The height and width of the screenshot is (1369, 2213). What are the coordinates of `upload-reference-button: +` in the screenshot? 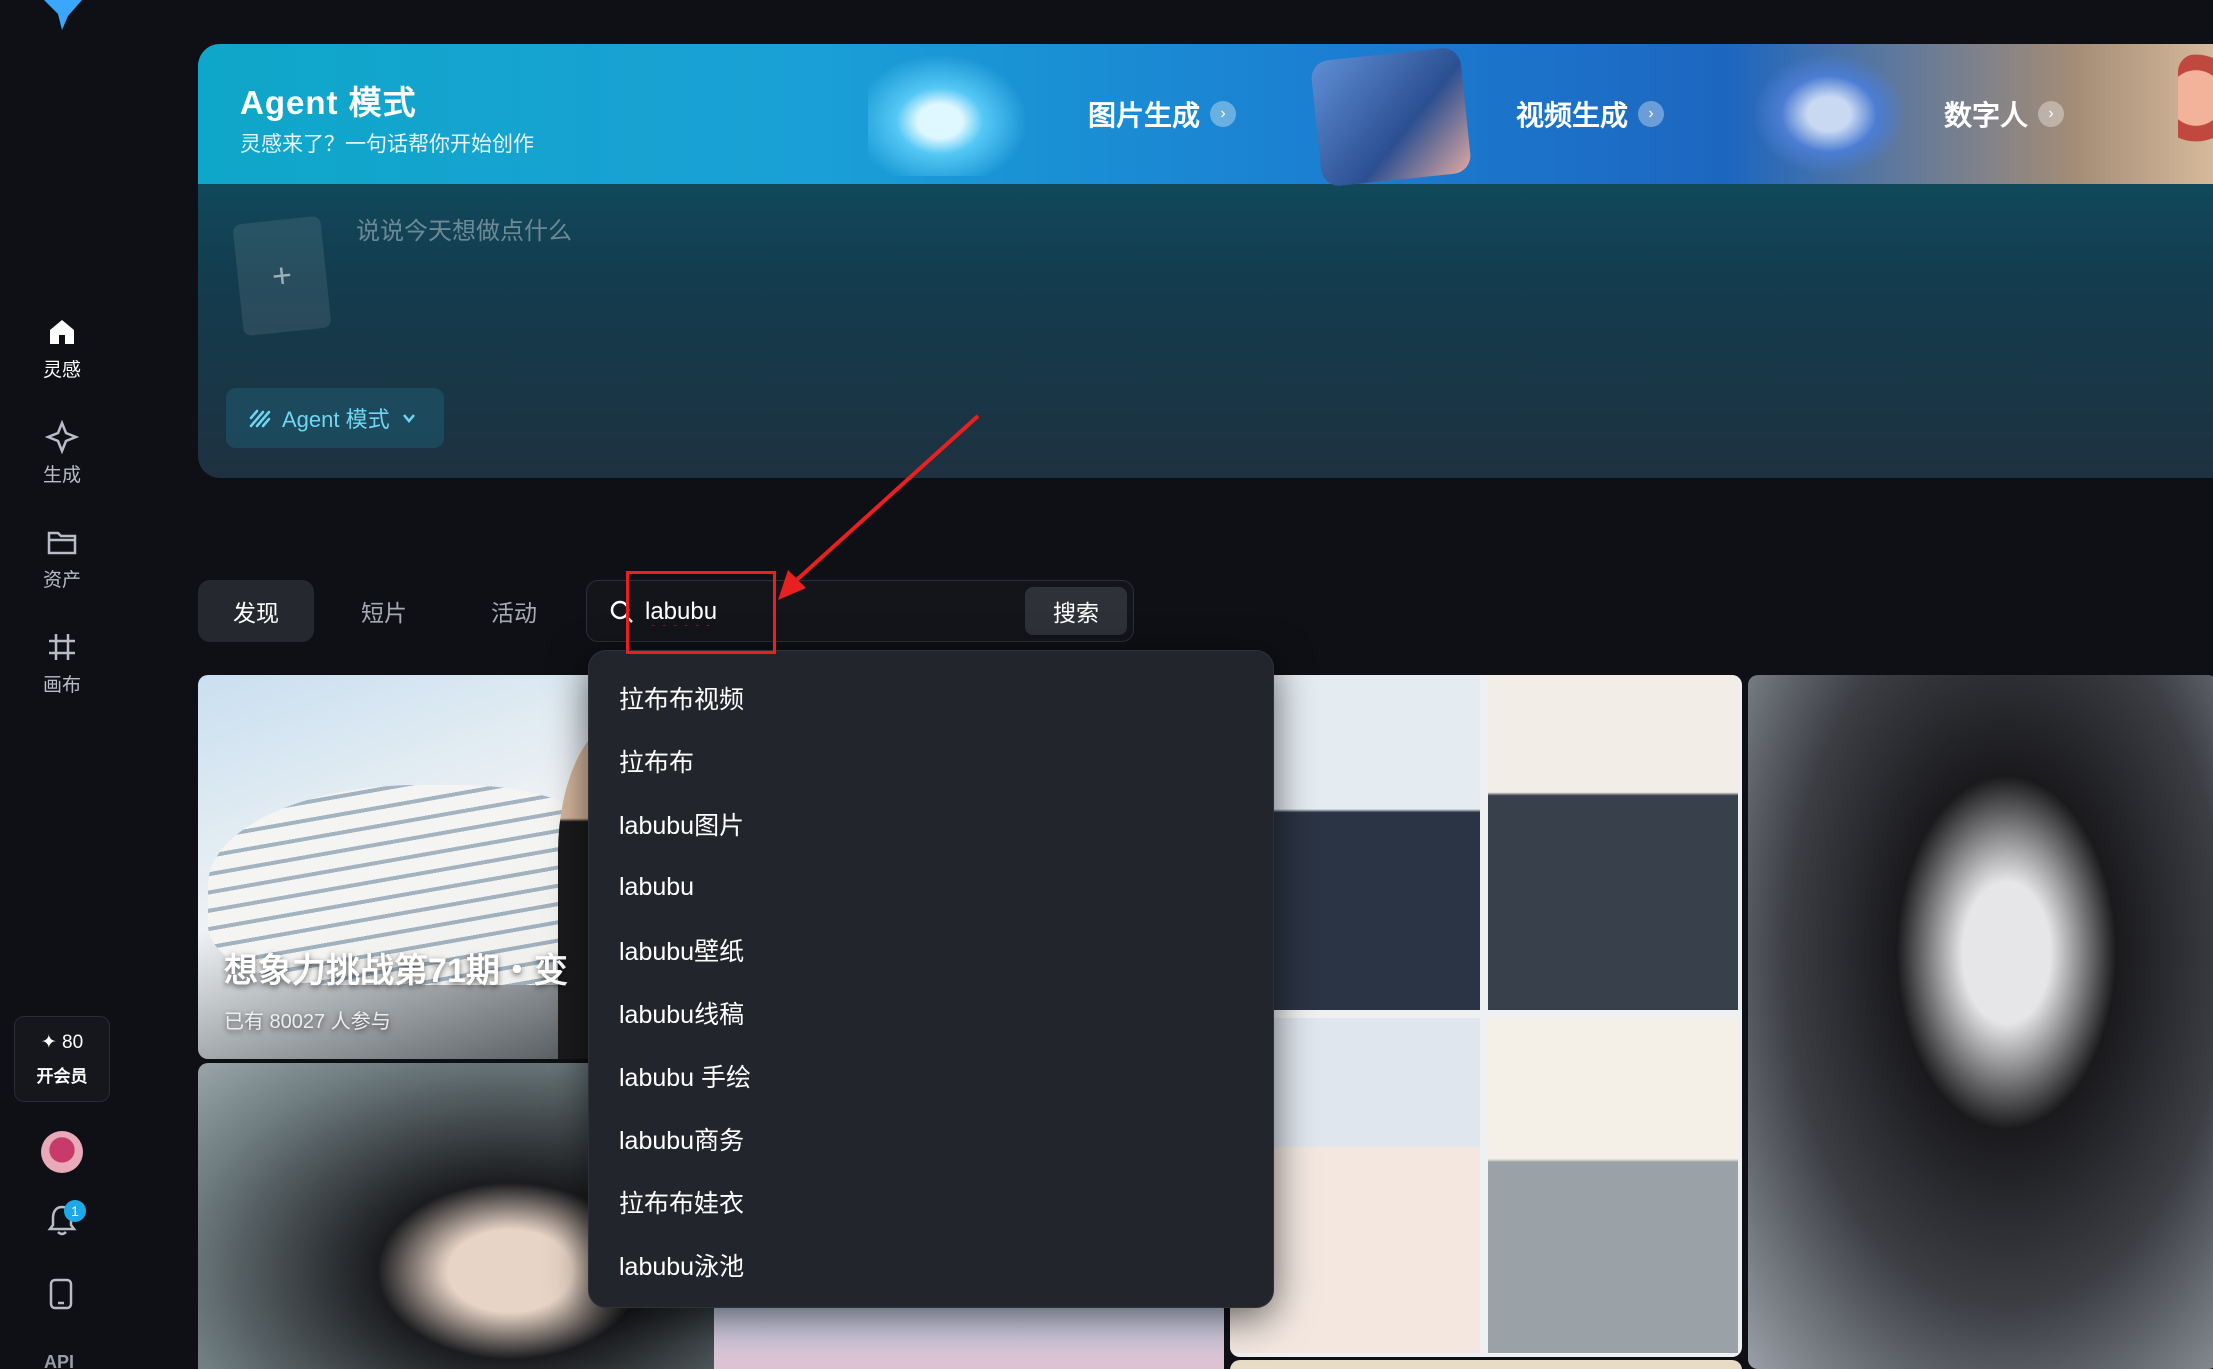 It's located at (282, 276).